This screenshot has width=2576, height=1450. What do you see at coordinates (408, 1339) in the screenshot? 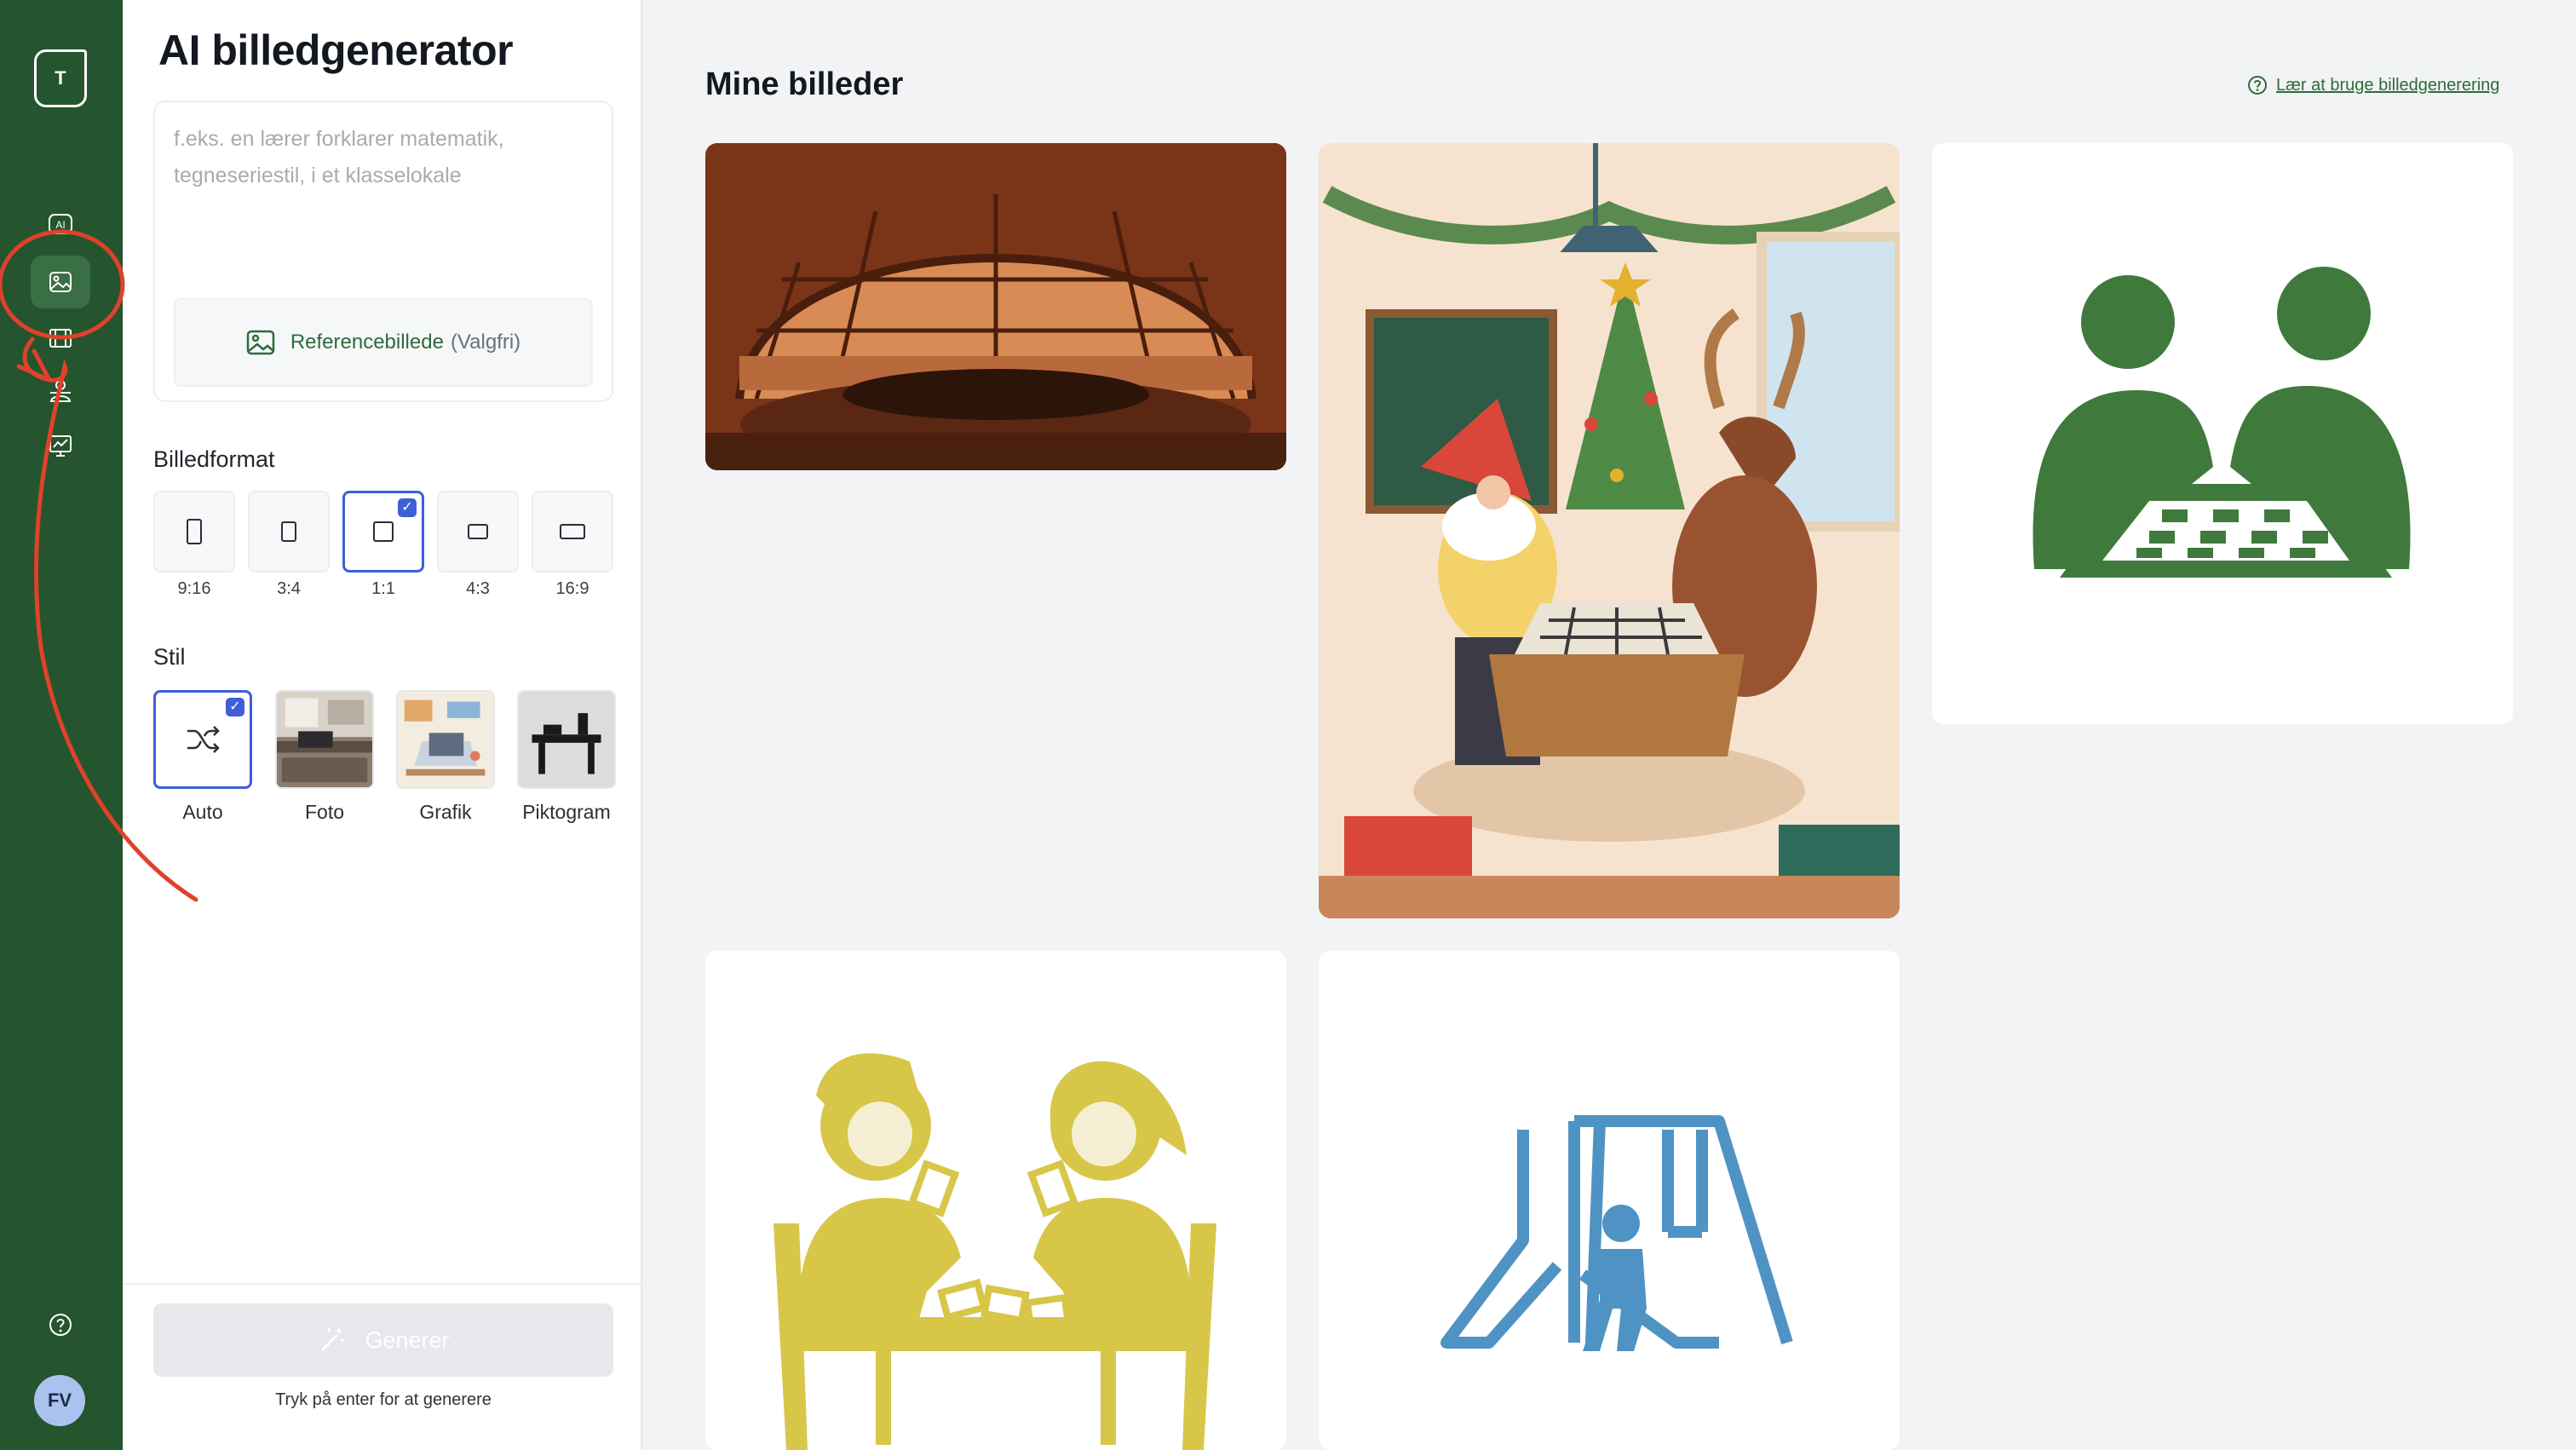
I see `generate-label: Generer` at bounding box center [408, 1339].